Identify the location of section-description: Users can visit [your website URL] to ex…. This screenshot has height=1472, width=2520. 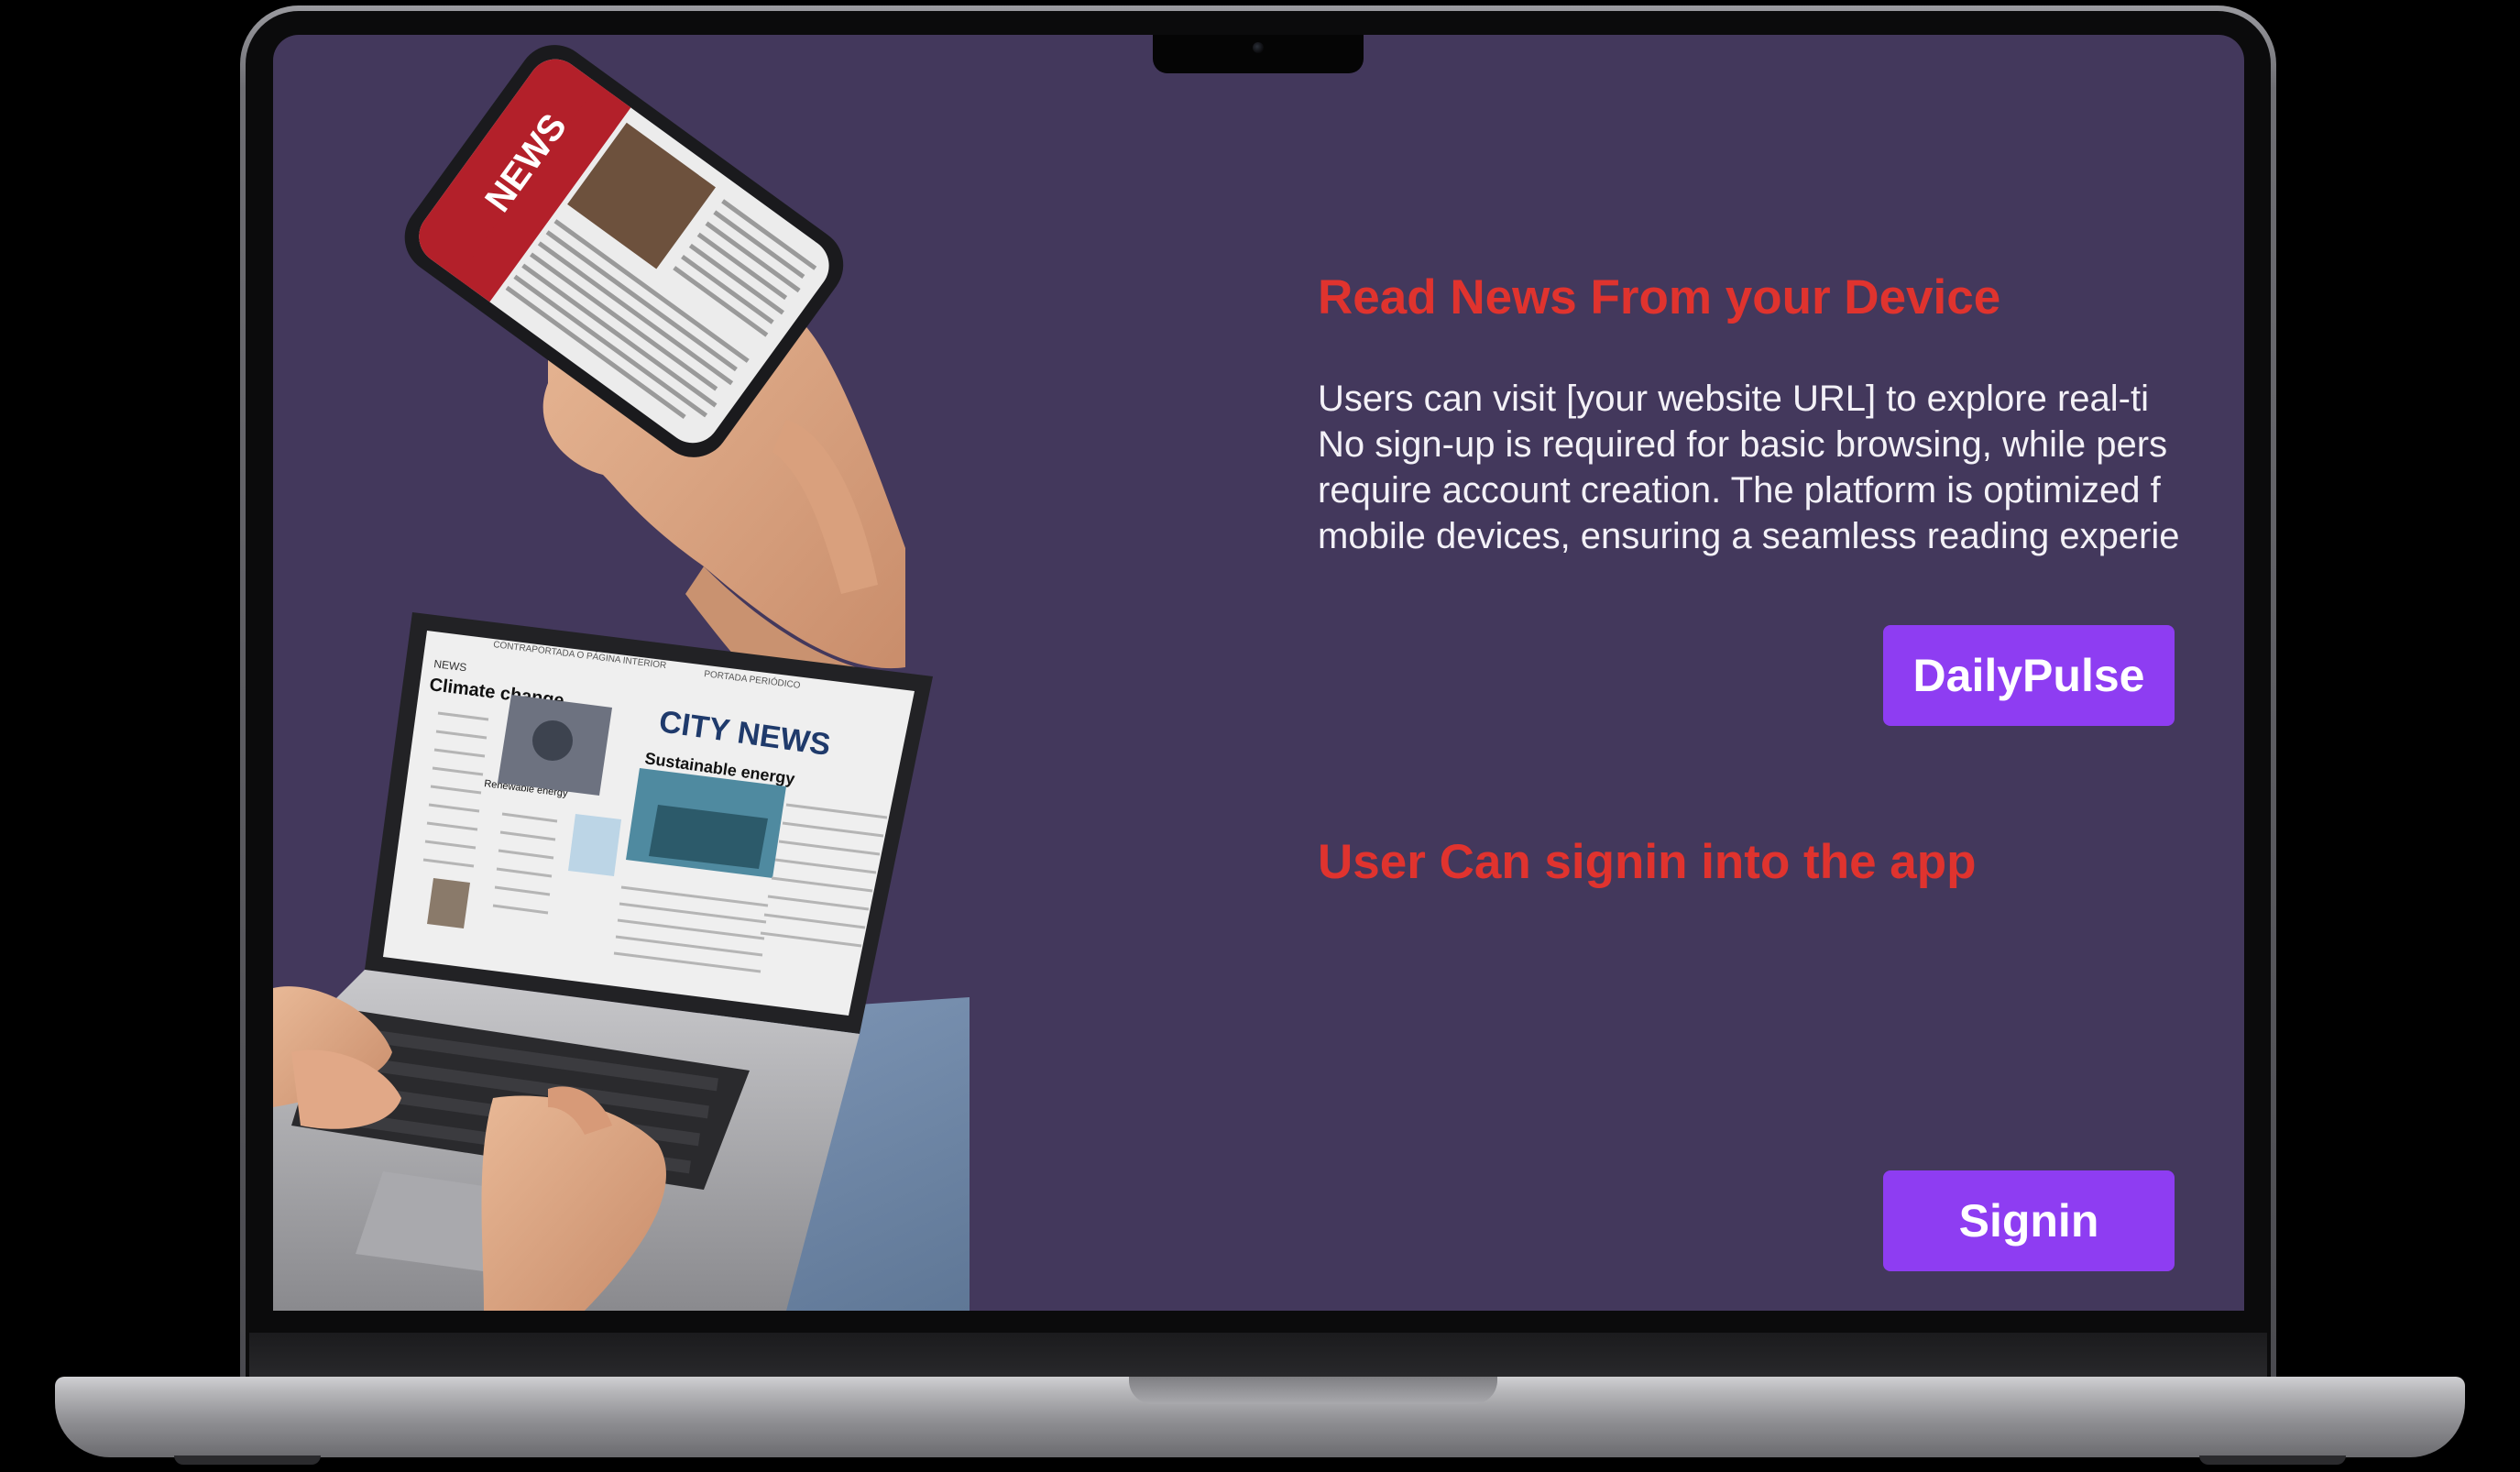
(1749, 467).